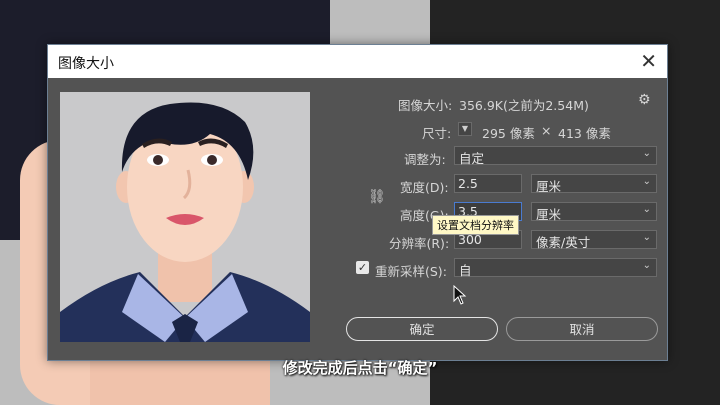 Image resolution: width=720 pixels, height=405 pixels. Describe the element at coordinates (377, 197) in the screenshot. I see `link-icon: ⛓` at that location.